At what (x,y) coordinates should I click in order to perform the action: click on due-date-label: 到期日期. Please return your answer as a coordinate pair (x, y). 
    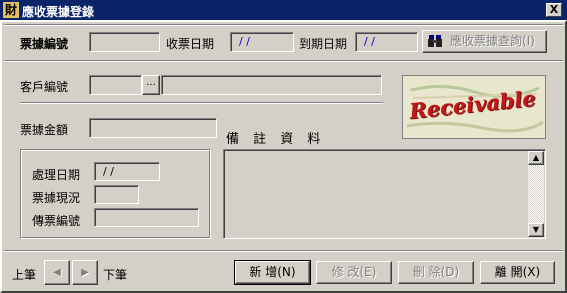
    Looking at the image, I should click on (323, 44).